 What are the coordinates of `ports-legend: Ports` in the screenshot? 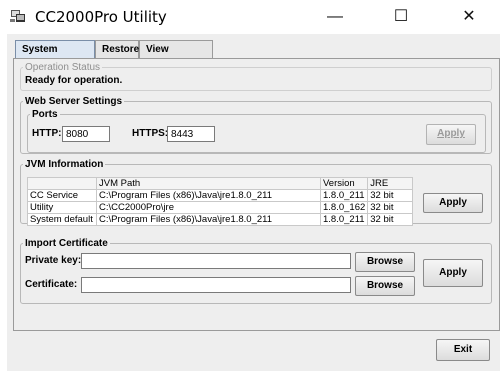 It's located at (45, 114).